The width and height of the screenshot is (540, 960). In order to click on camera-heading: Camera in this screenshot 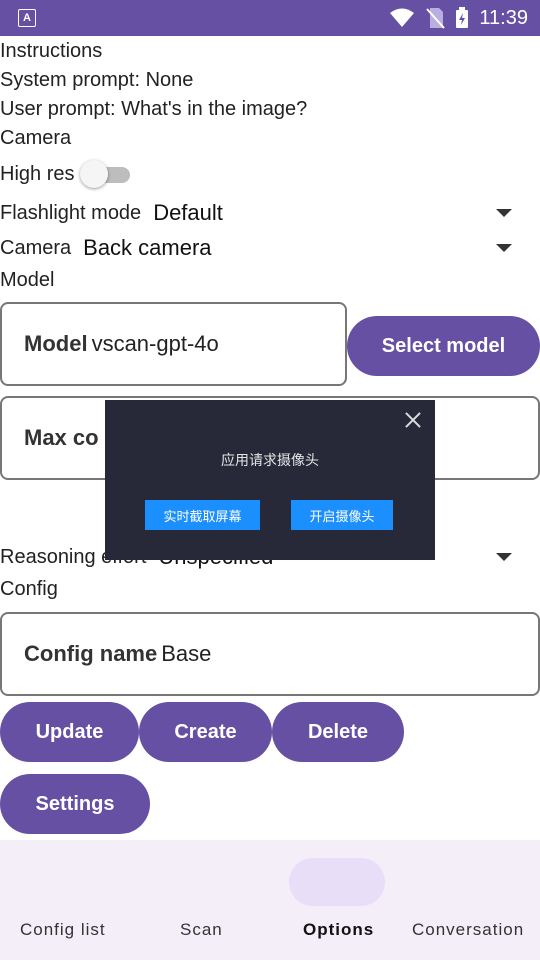, I will do `click(36, 138)`.